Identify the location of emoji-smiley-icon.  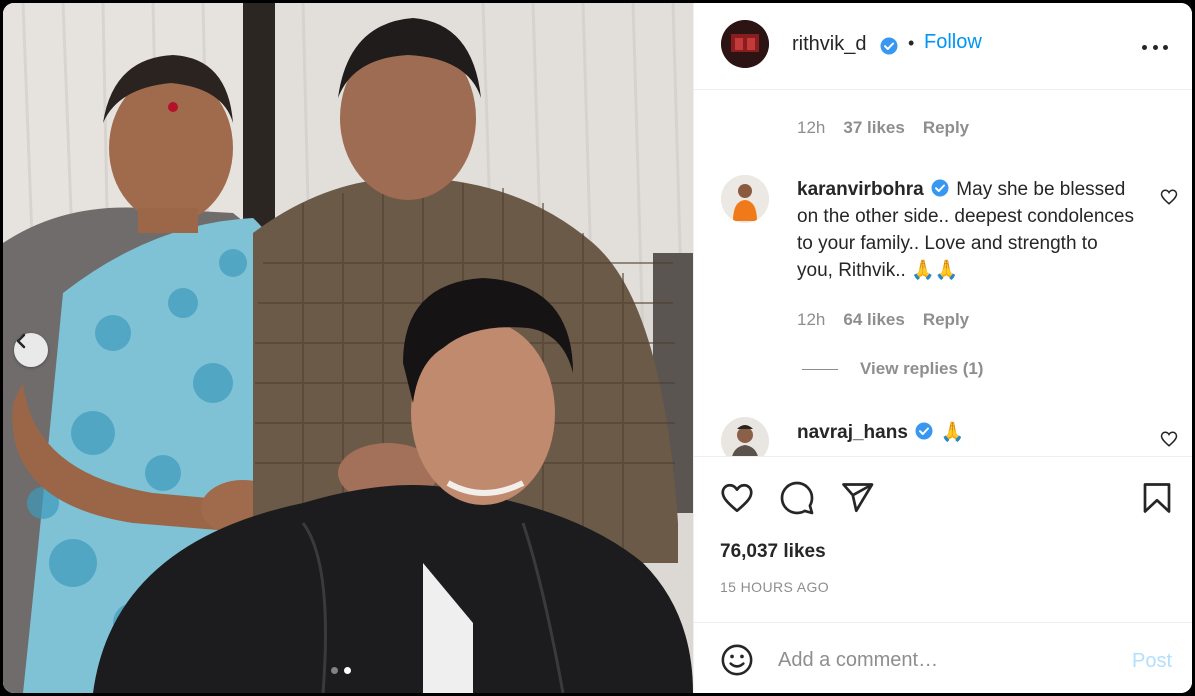
(737, 660).